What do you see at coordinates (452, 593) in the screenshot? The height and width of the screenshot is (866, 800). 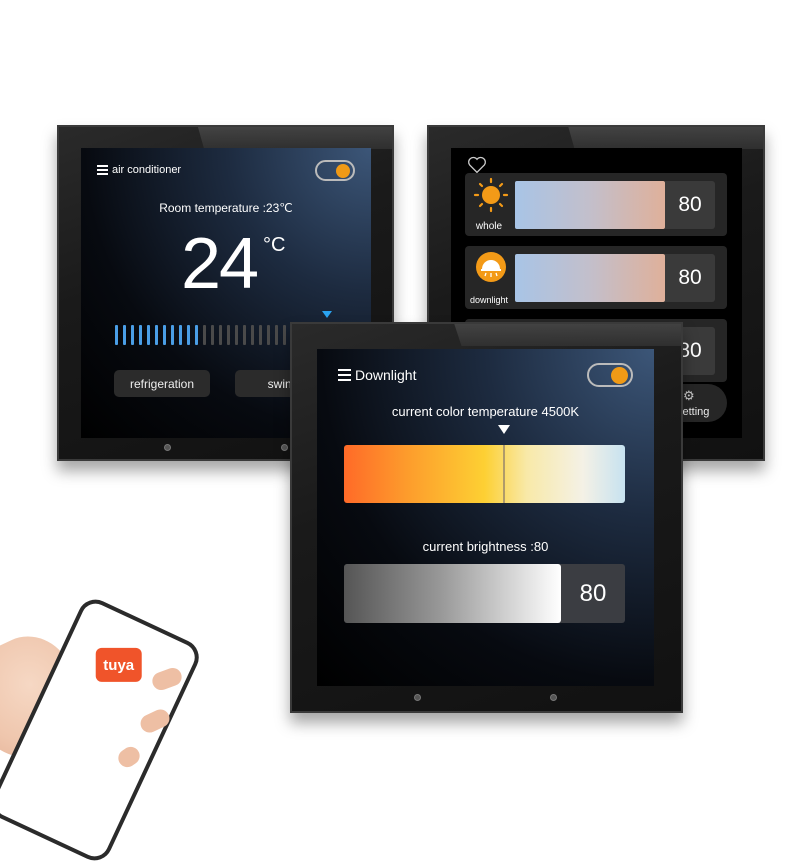 I see `brightness-fill` at bounding box center [452, 593].